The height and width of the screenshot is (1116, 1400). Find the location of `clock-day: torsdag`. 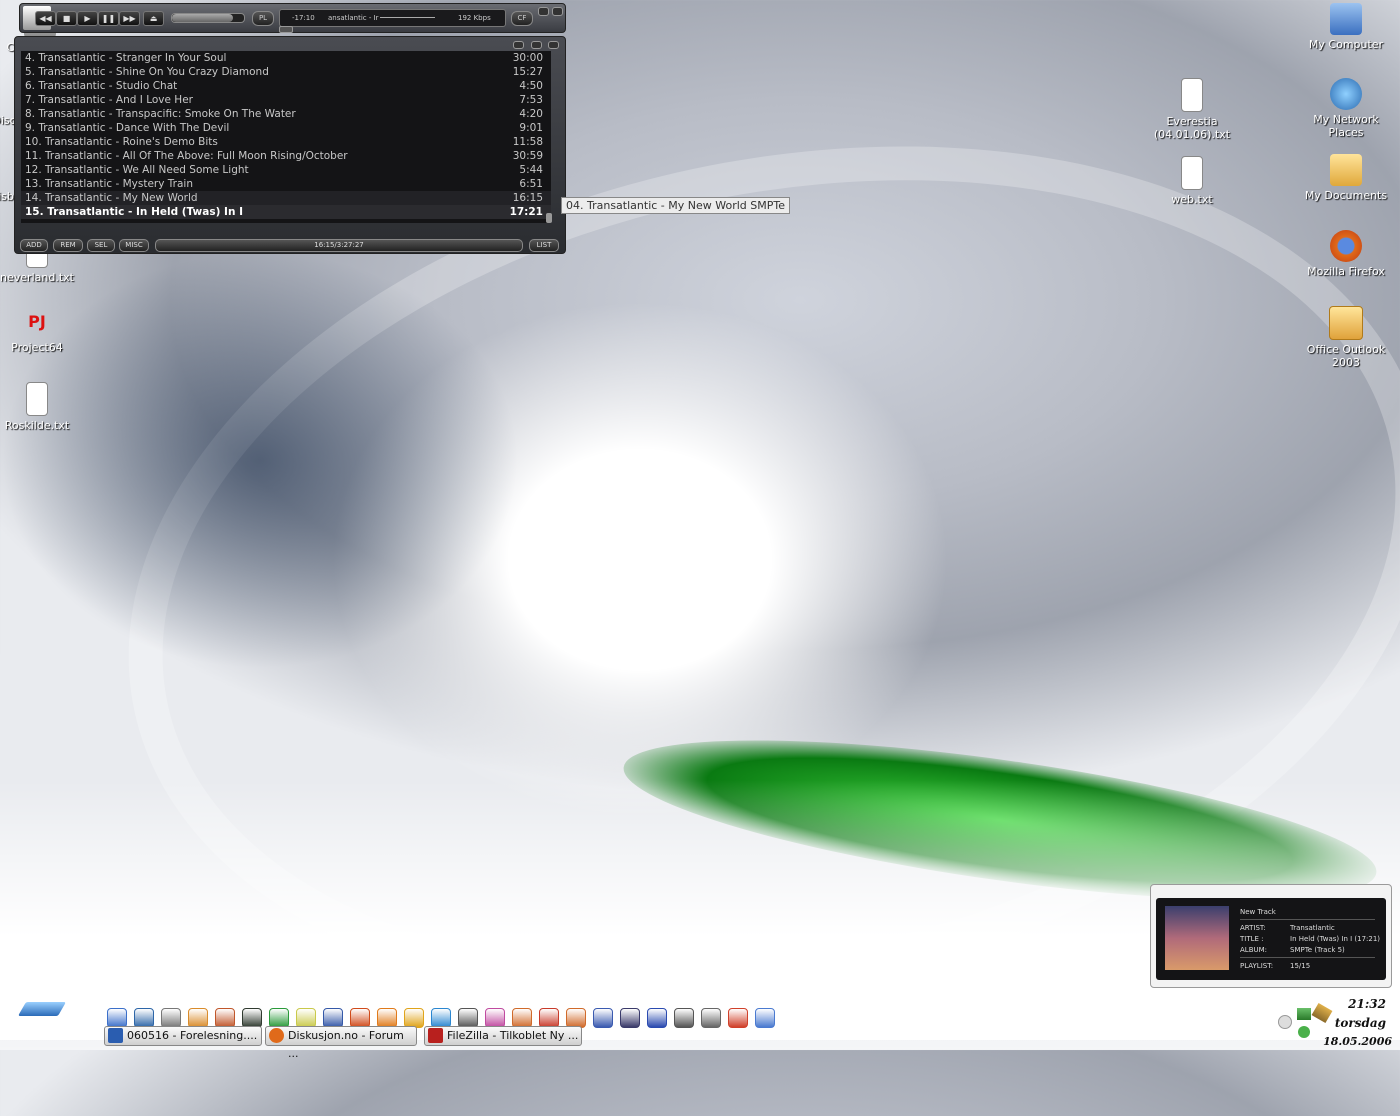

clock-day: torsdag is located at coordinates (1360, 1023).